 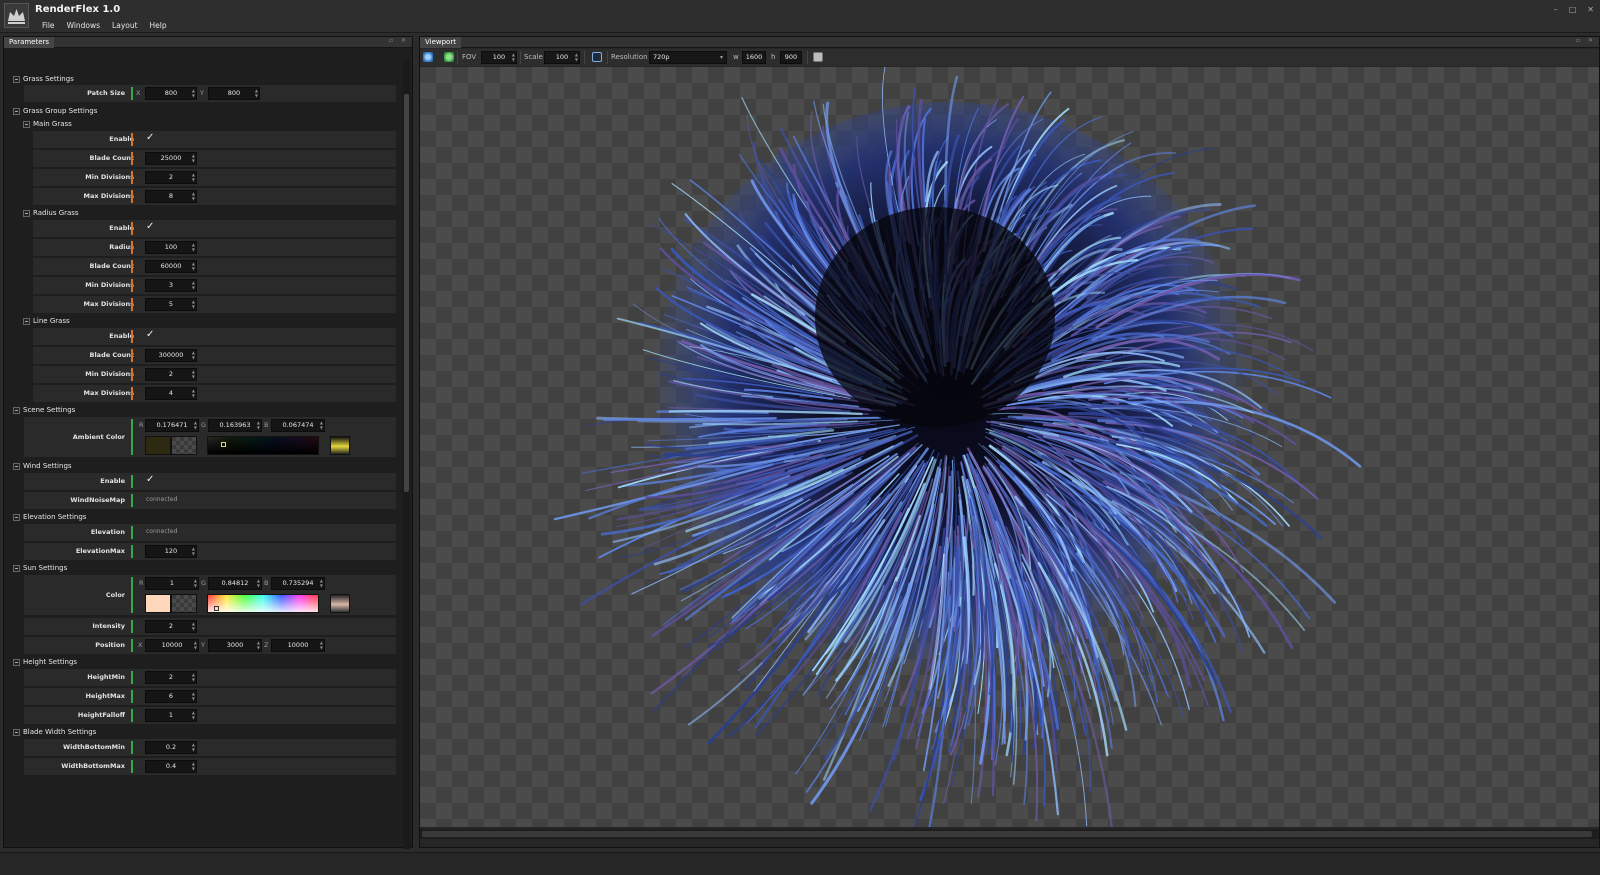 What do you see at coordinates (172, 425) in the screenshot?
I see `ambient-r-input: 0.176471 ▲ ▼` at bounding box center [172, 425].